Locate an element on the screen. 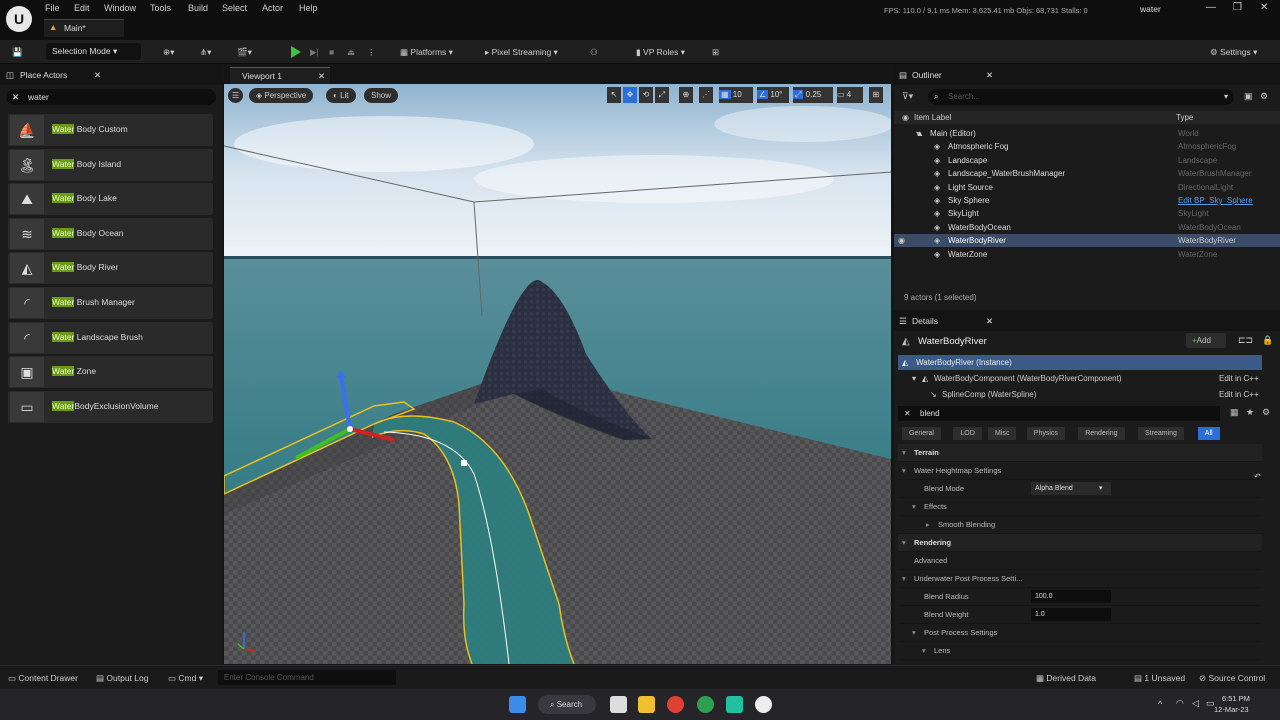 The image size is (1280, 720). outliner-row: ▾ ▲ Main (Editor) World is located at coordinates (1087, 133).